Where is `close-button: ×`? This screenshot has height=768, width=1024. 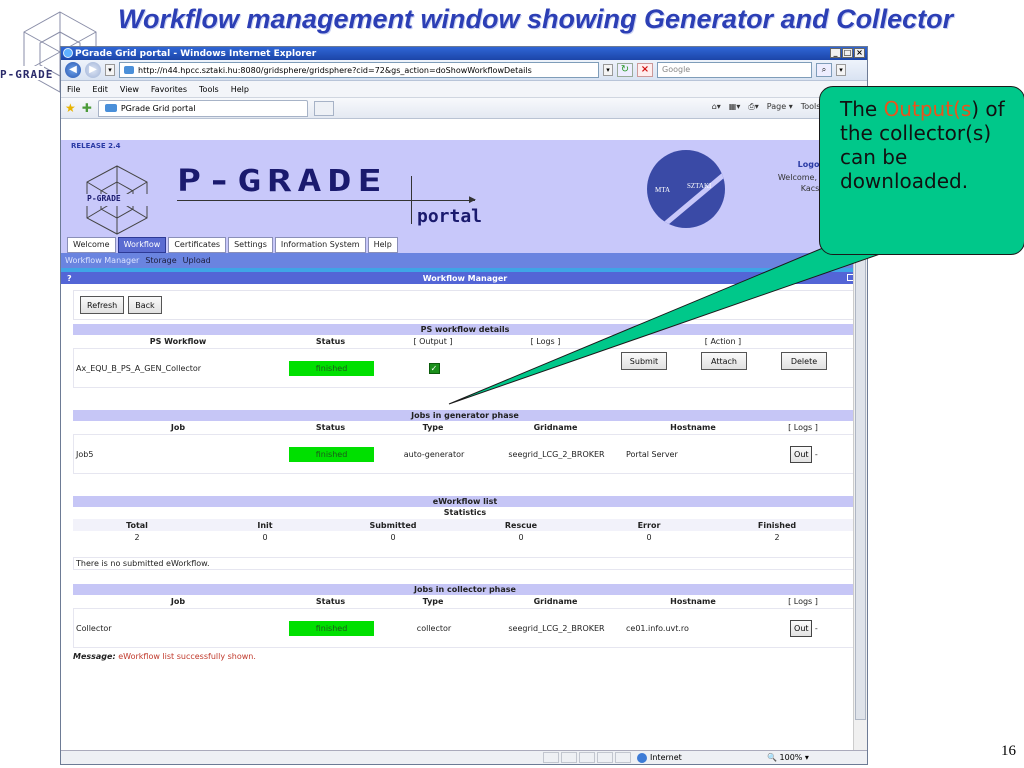
close-button: × is located at coordinates (859, 53).